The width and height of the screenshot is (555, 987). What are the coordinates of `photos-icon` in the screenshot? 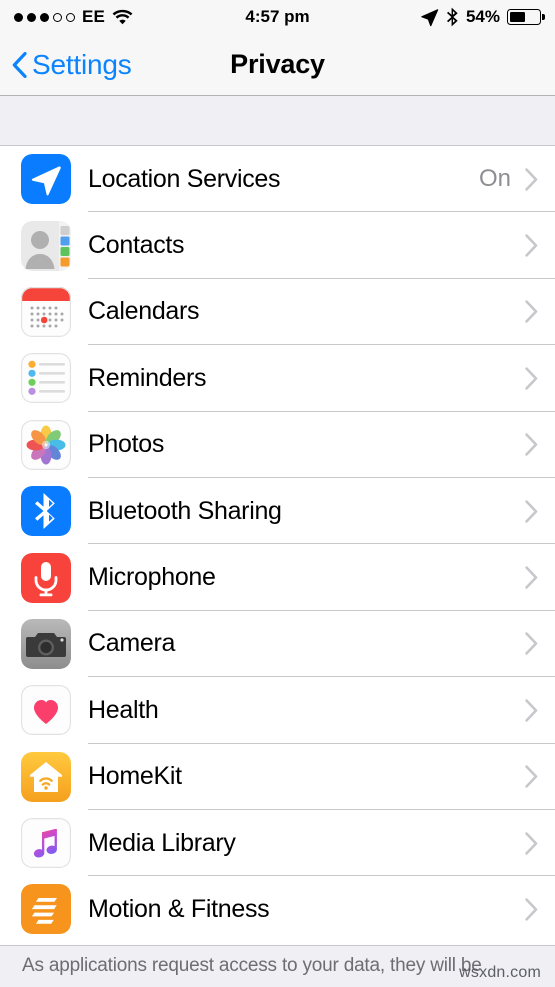 It's located at (46, 444).